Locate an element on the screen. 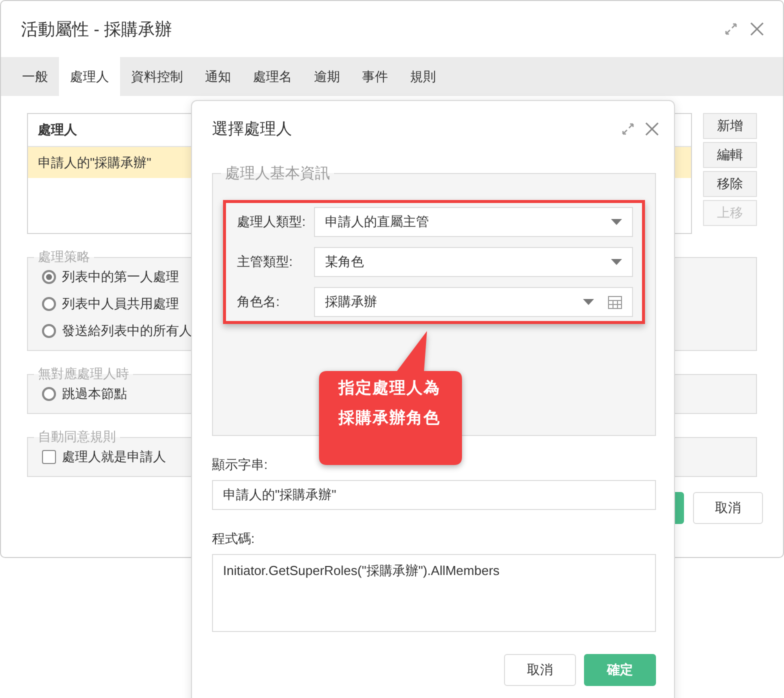  option-label: 列表中人員共用處理 is located at coordinates (120, 304).